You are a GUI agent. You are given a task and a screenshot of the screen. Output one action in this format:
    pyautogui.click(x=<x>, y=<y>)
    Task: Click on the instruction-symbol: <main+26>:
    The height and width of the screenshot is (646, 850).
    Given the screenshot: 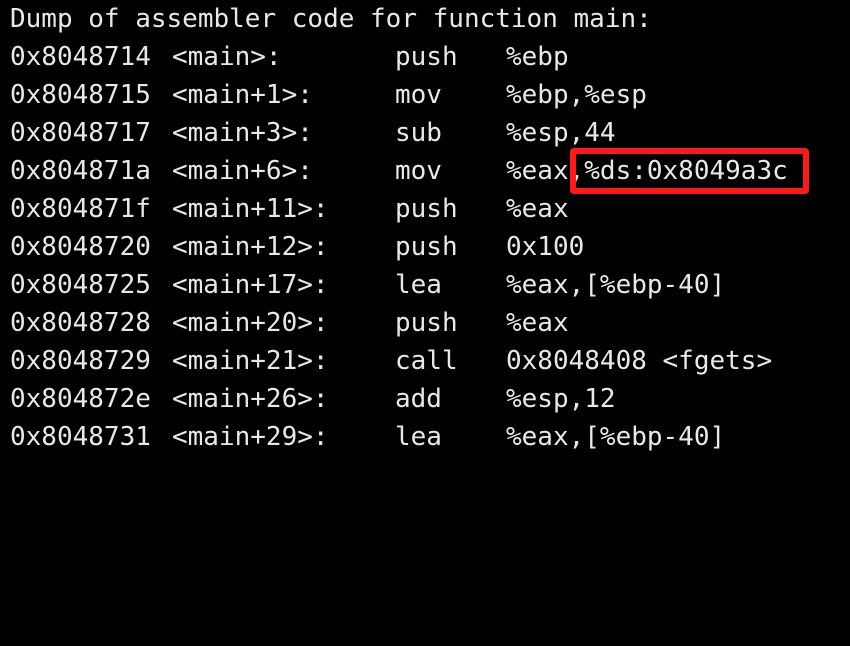 What is the action you would take?
    pyautogui.click(x=250, y=399)
    